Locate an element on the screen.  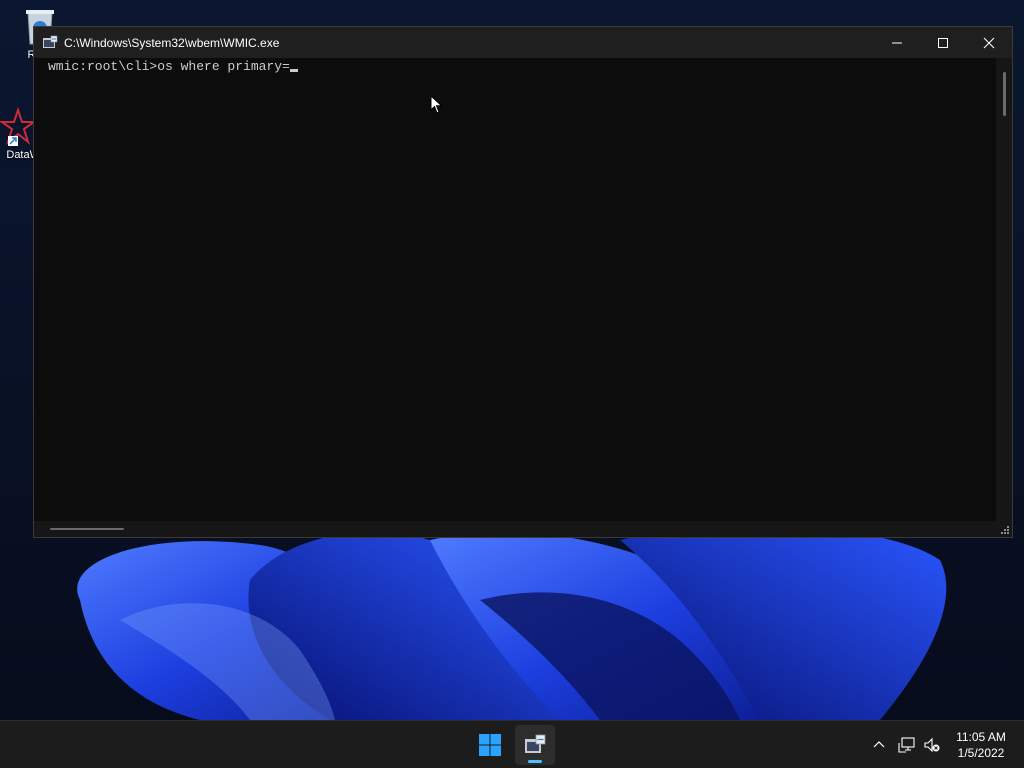
horizontal-scroll-thumb is located at coordinates (87, 529).